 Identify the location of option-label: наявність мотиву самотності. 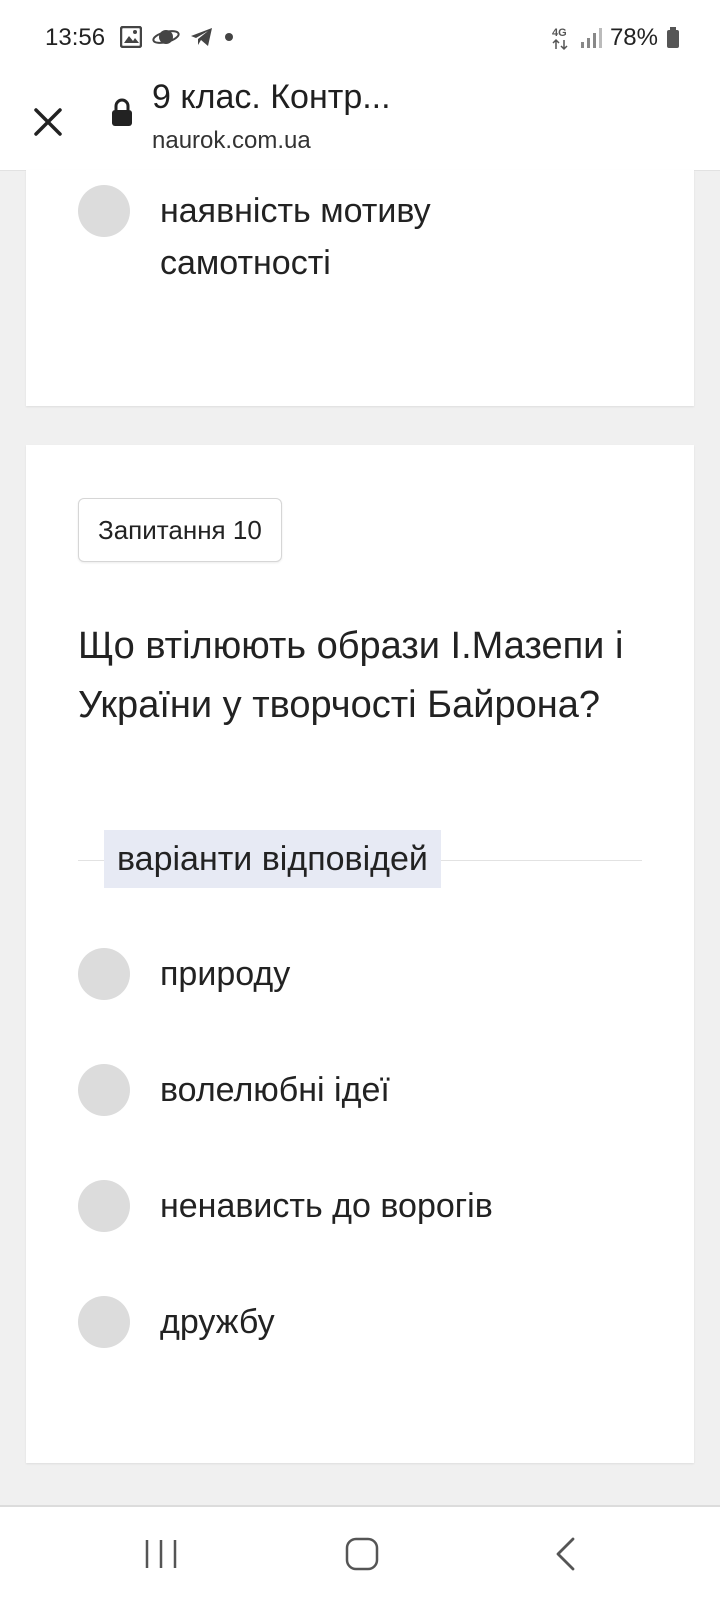
(295, 237).